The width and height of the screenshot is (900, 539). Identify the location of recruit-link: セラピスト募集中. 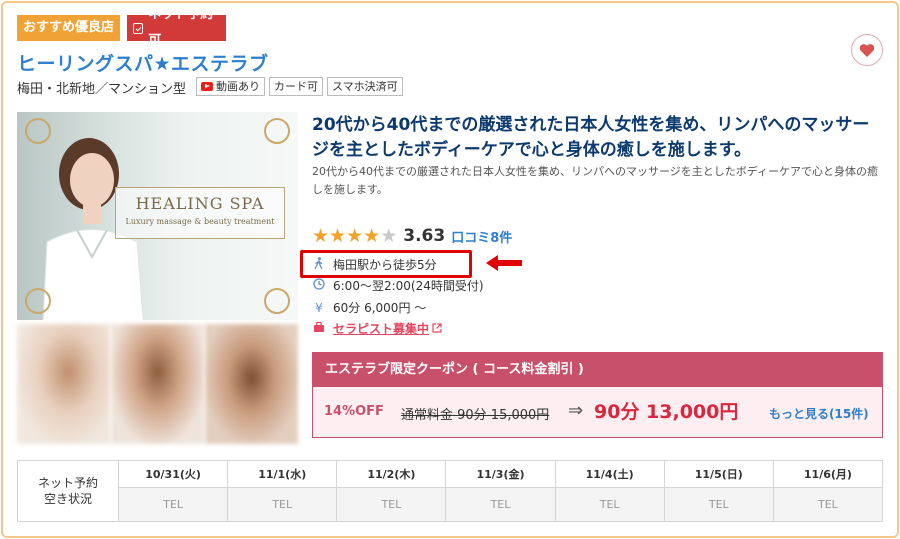
(381, 328).